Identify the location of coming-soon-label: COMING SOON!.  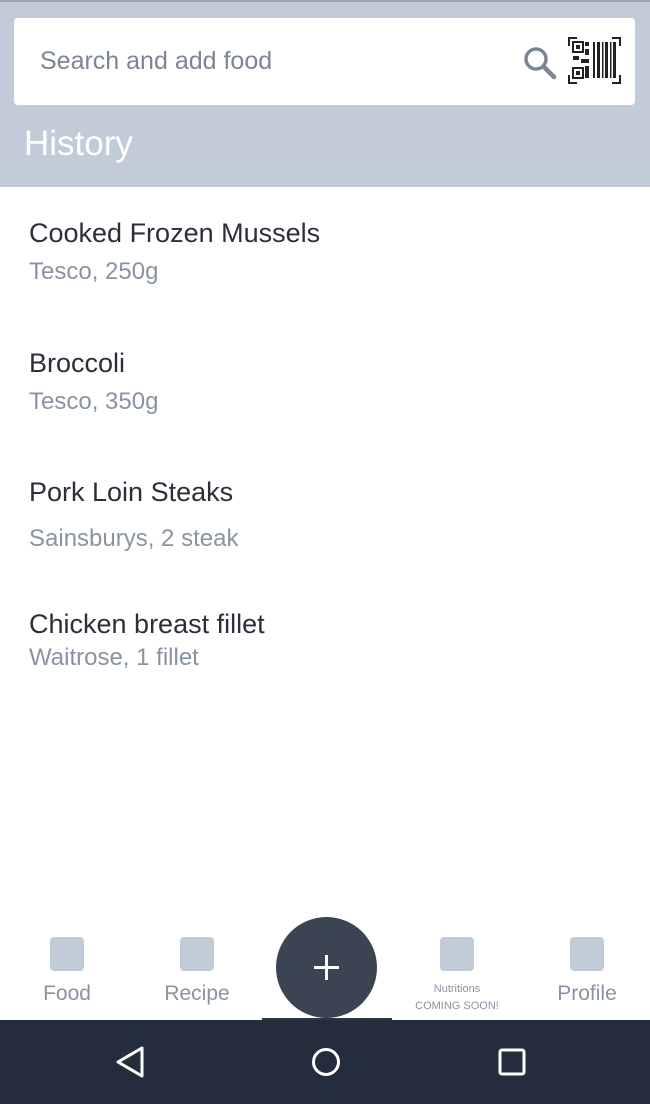
(457, 1006).